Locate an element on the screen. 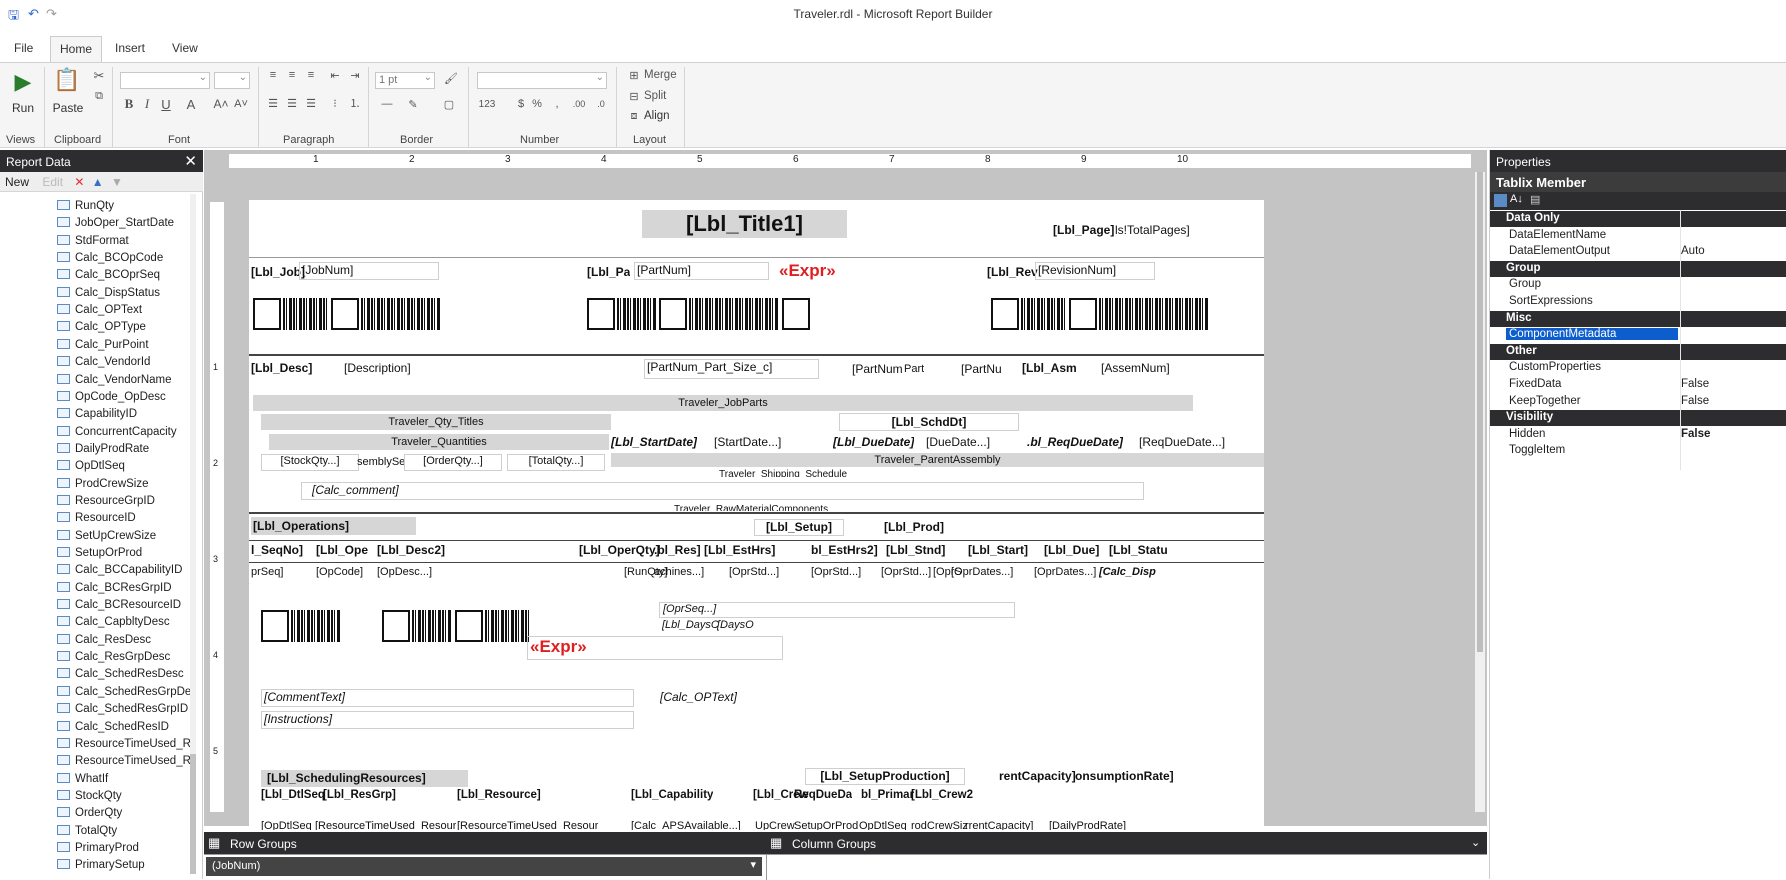  lbl-setup-production: [Lbl_SetupProduction] is located at coordinates (885, 776).